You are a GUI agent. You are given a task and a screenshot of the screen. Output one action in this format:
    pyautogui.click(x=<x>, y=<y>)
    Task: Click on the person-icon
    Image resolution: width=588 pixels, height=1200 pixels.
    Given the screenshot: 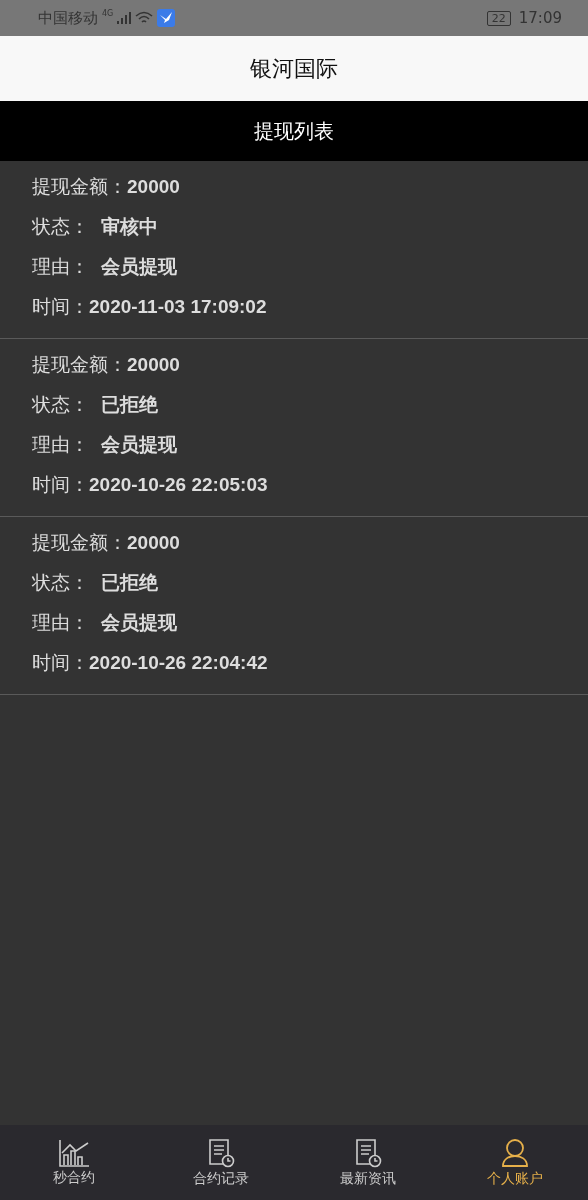 What is the action you would take?
    pyautogui.click(x=514, y=1152)
    